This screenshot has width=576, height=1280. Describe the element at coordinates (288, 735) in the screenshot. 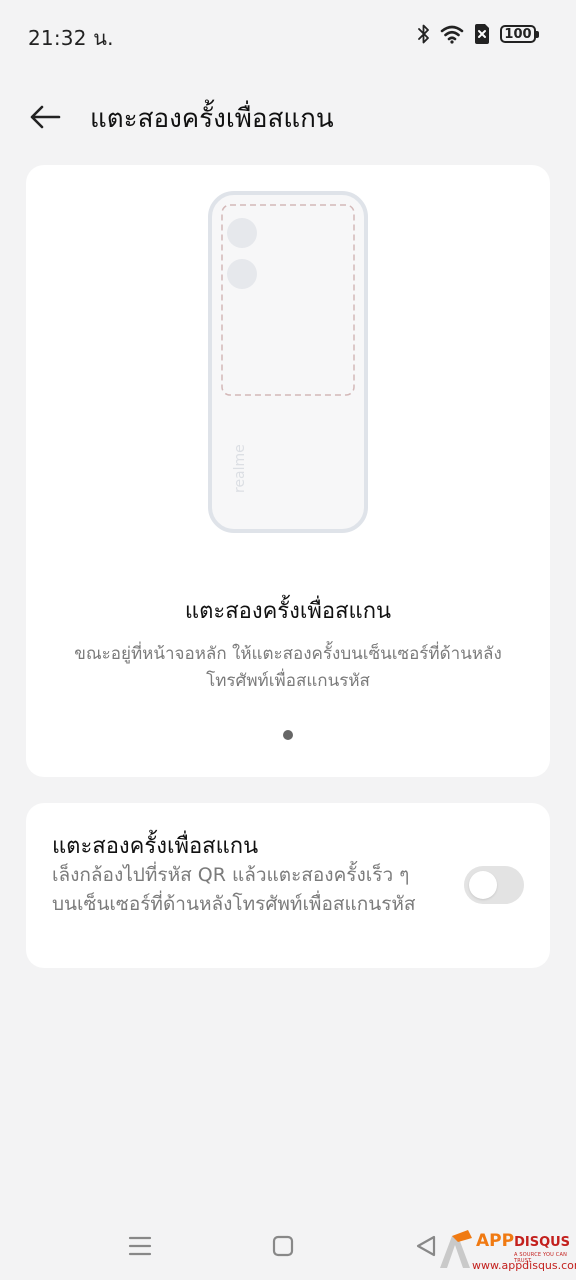

I see `page-indicator-dot` at that location.